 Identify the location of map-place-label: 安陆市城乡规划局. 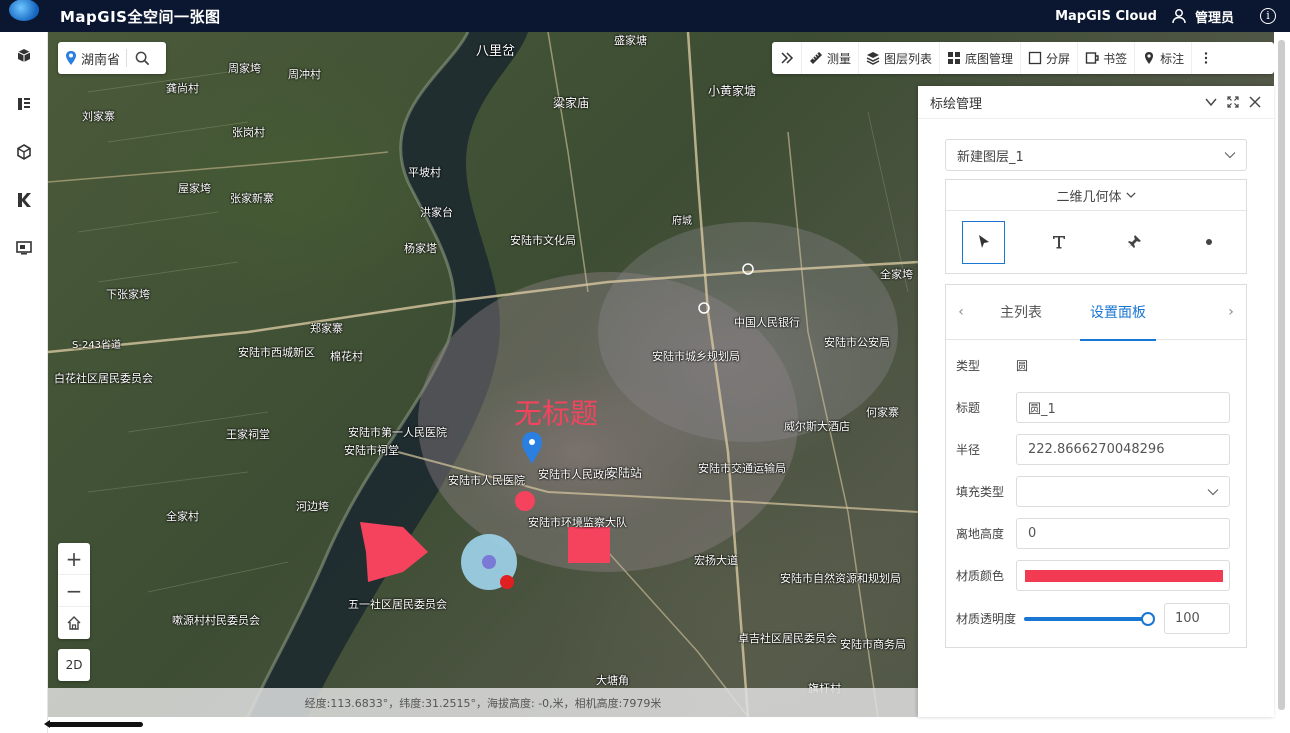
(696, 356).